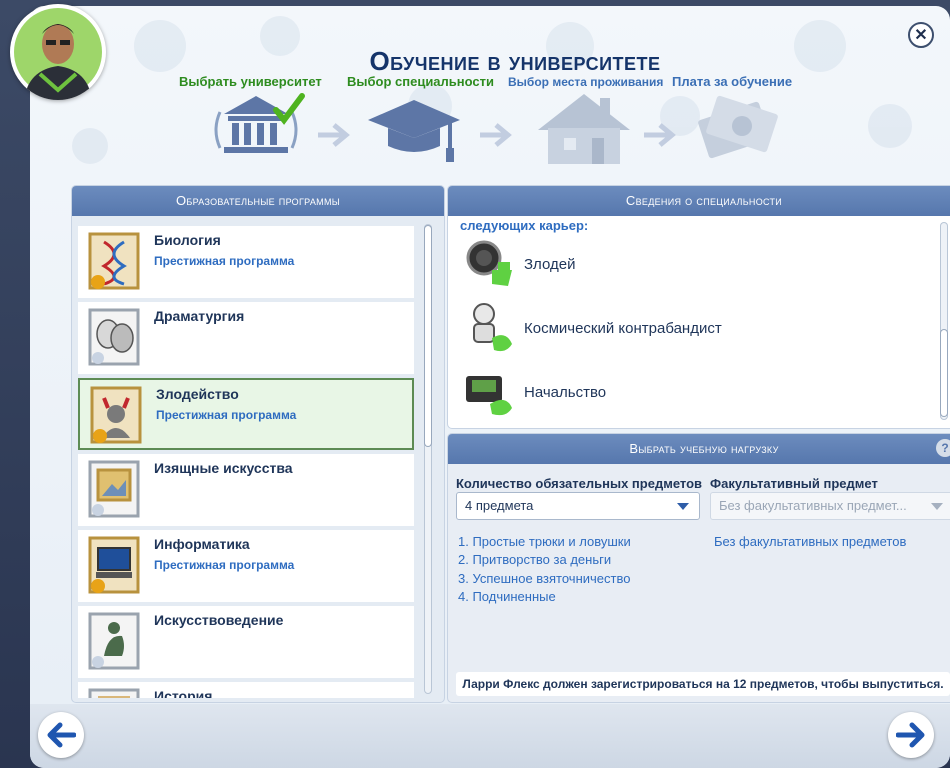 The image size is (950, 768). I want to click on money-icon, so click(738, 127).